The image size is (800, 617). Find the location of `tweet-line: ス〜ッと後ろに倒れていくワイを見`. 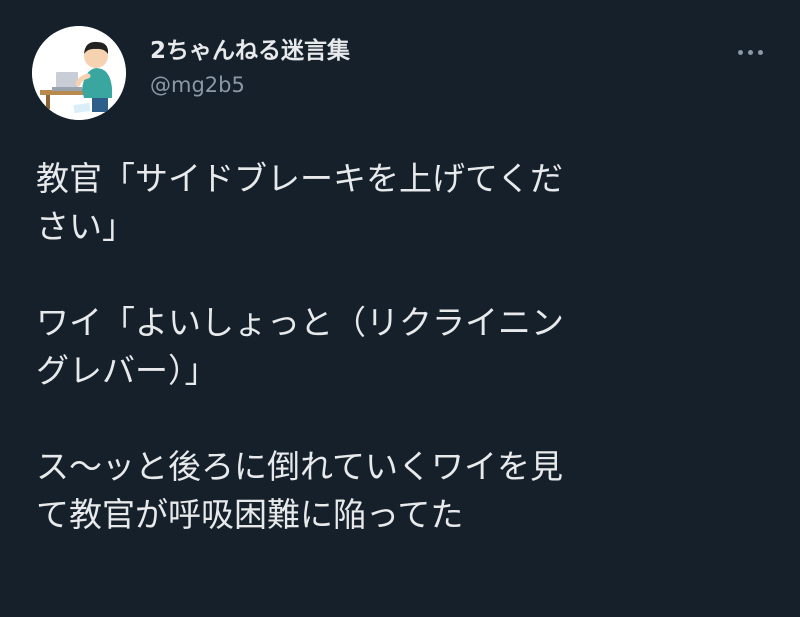

tweet-line: ス〜ッと後ろに倒れていくワイを見 is located at coordinates (300, 466).